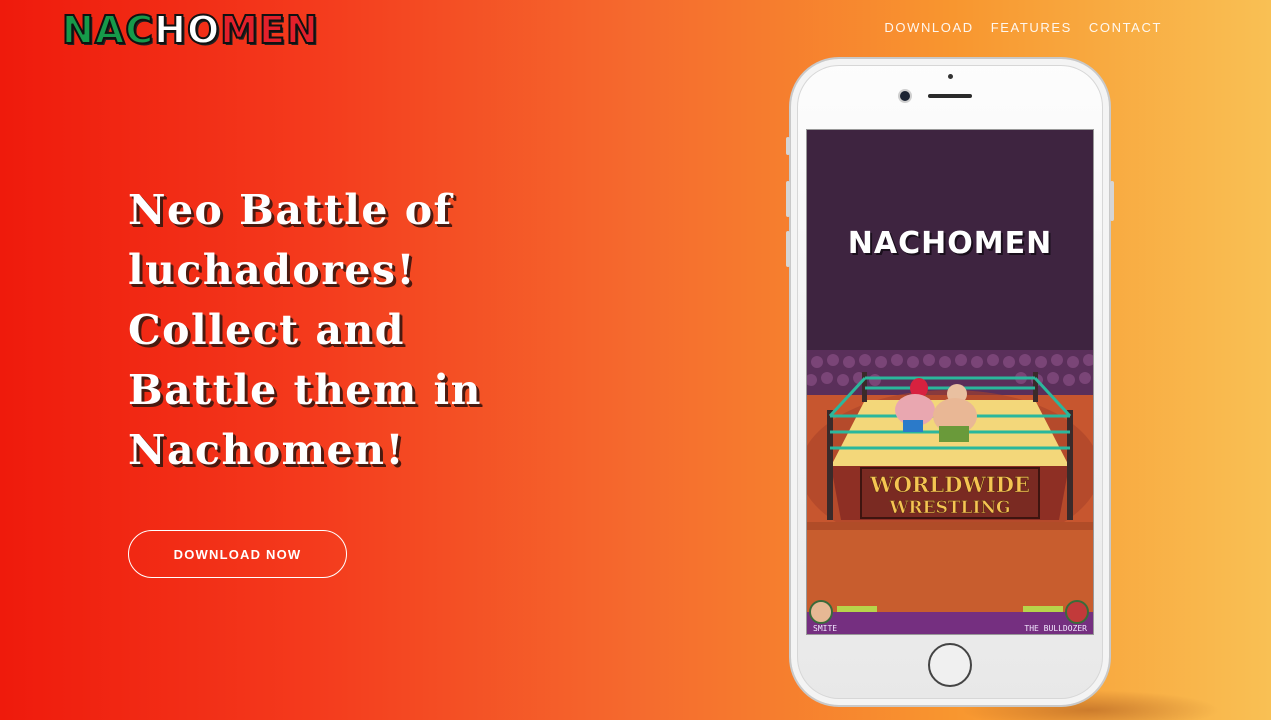 Image resolution: width=1271 pixels, height=720 pixels. What do you see at coordinates (1031, 27) in the screenshot?
I see `nav-link-features: FEATURES` at bounding box center [1031, 27].